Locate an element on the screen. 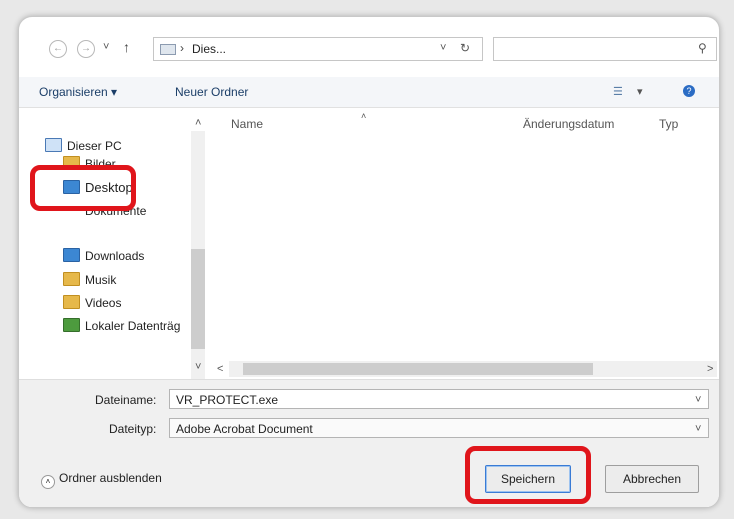  nav-scrollbar is located at coordinates (198, 256).